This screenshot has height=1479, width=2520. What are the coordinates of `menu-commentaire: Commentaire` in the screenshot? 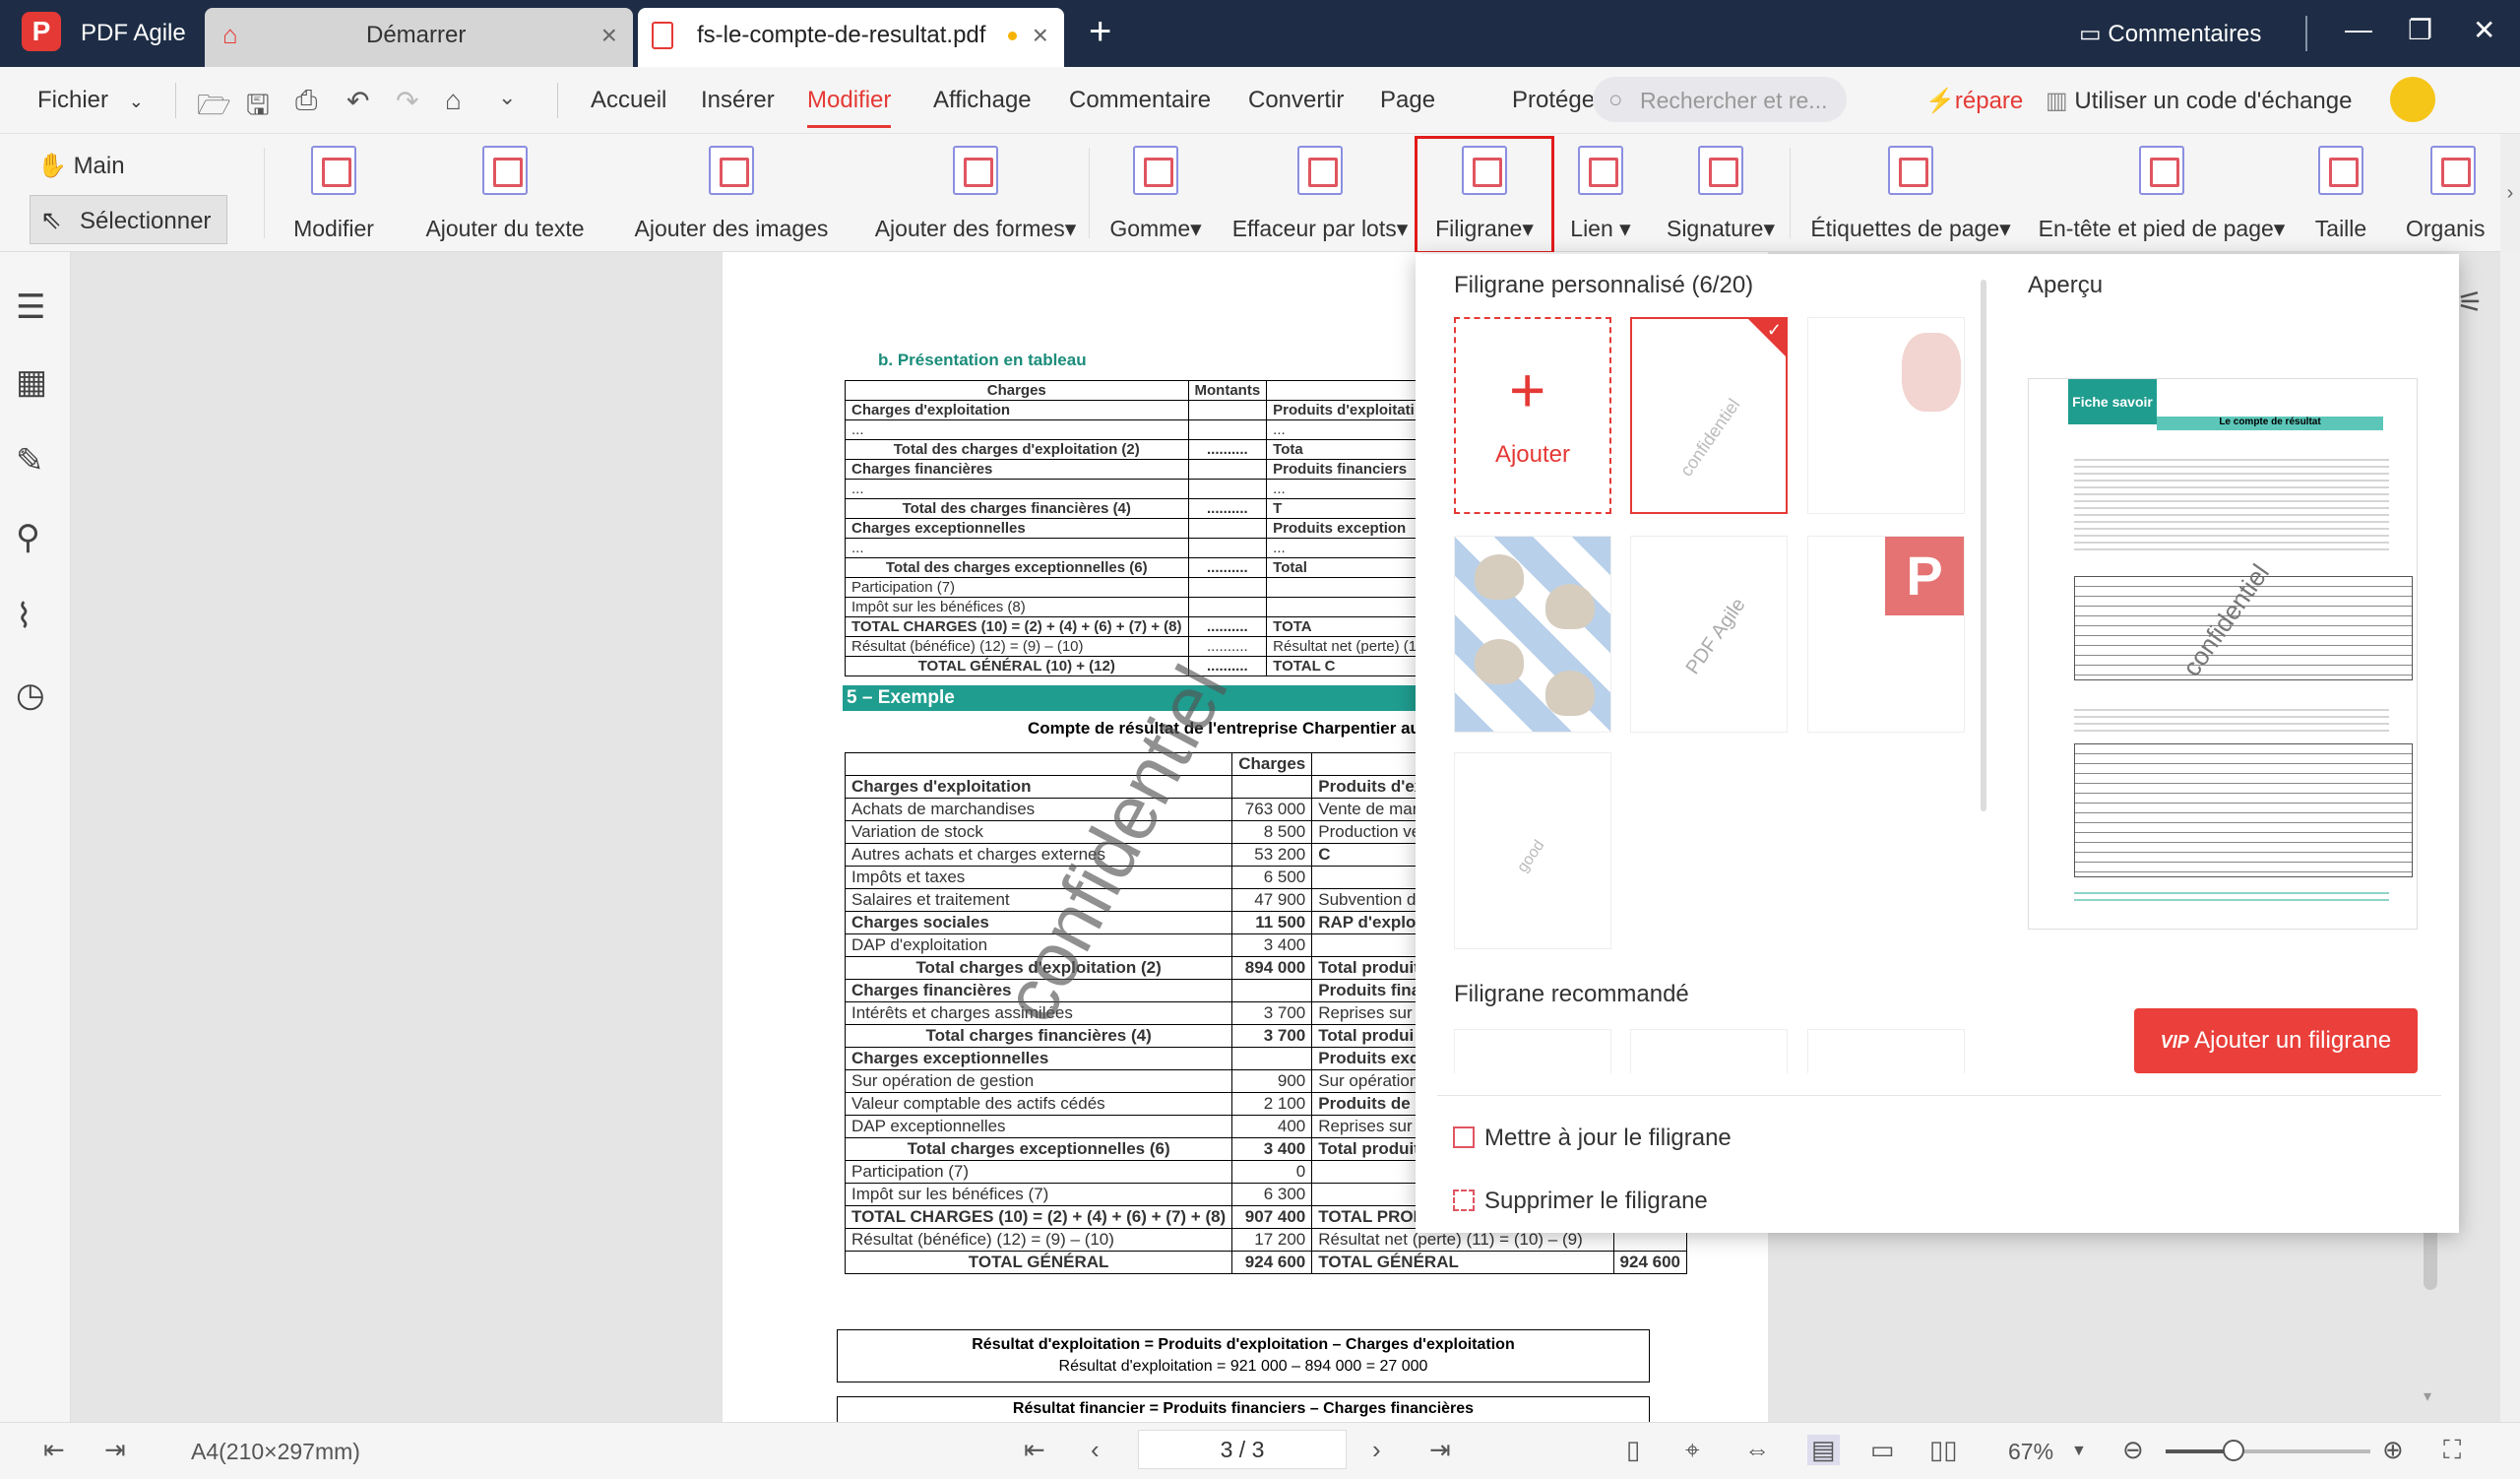 It's located at (1140, 101).